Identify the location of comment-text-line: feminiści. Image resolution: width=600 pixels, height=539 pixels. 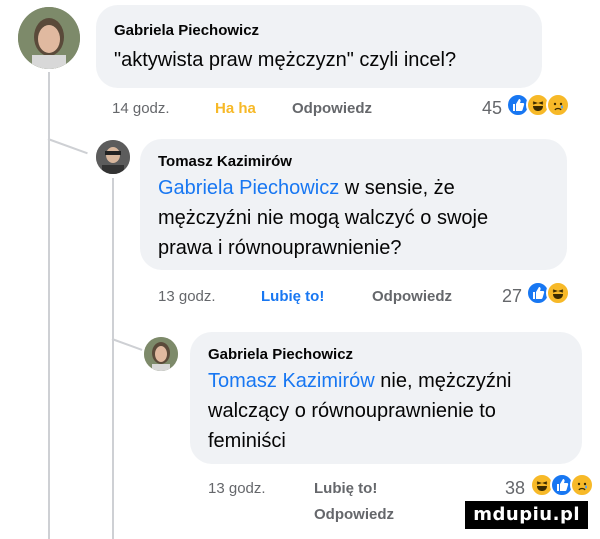
(247, 441).